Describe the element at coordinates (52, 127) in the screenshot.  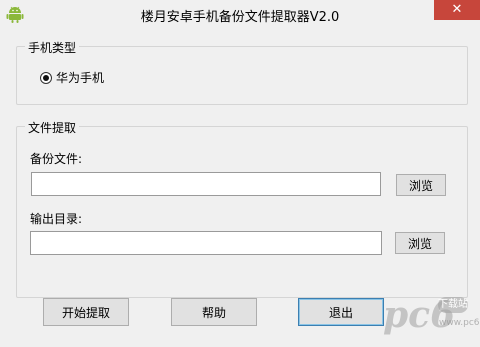
I see `file-extract-legend: 文件提取` at that location.